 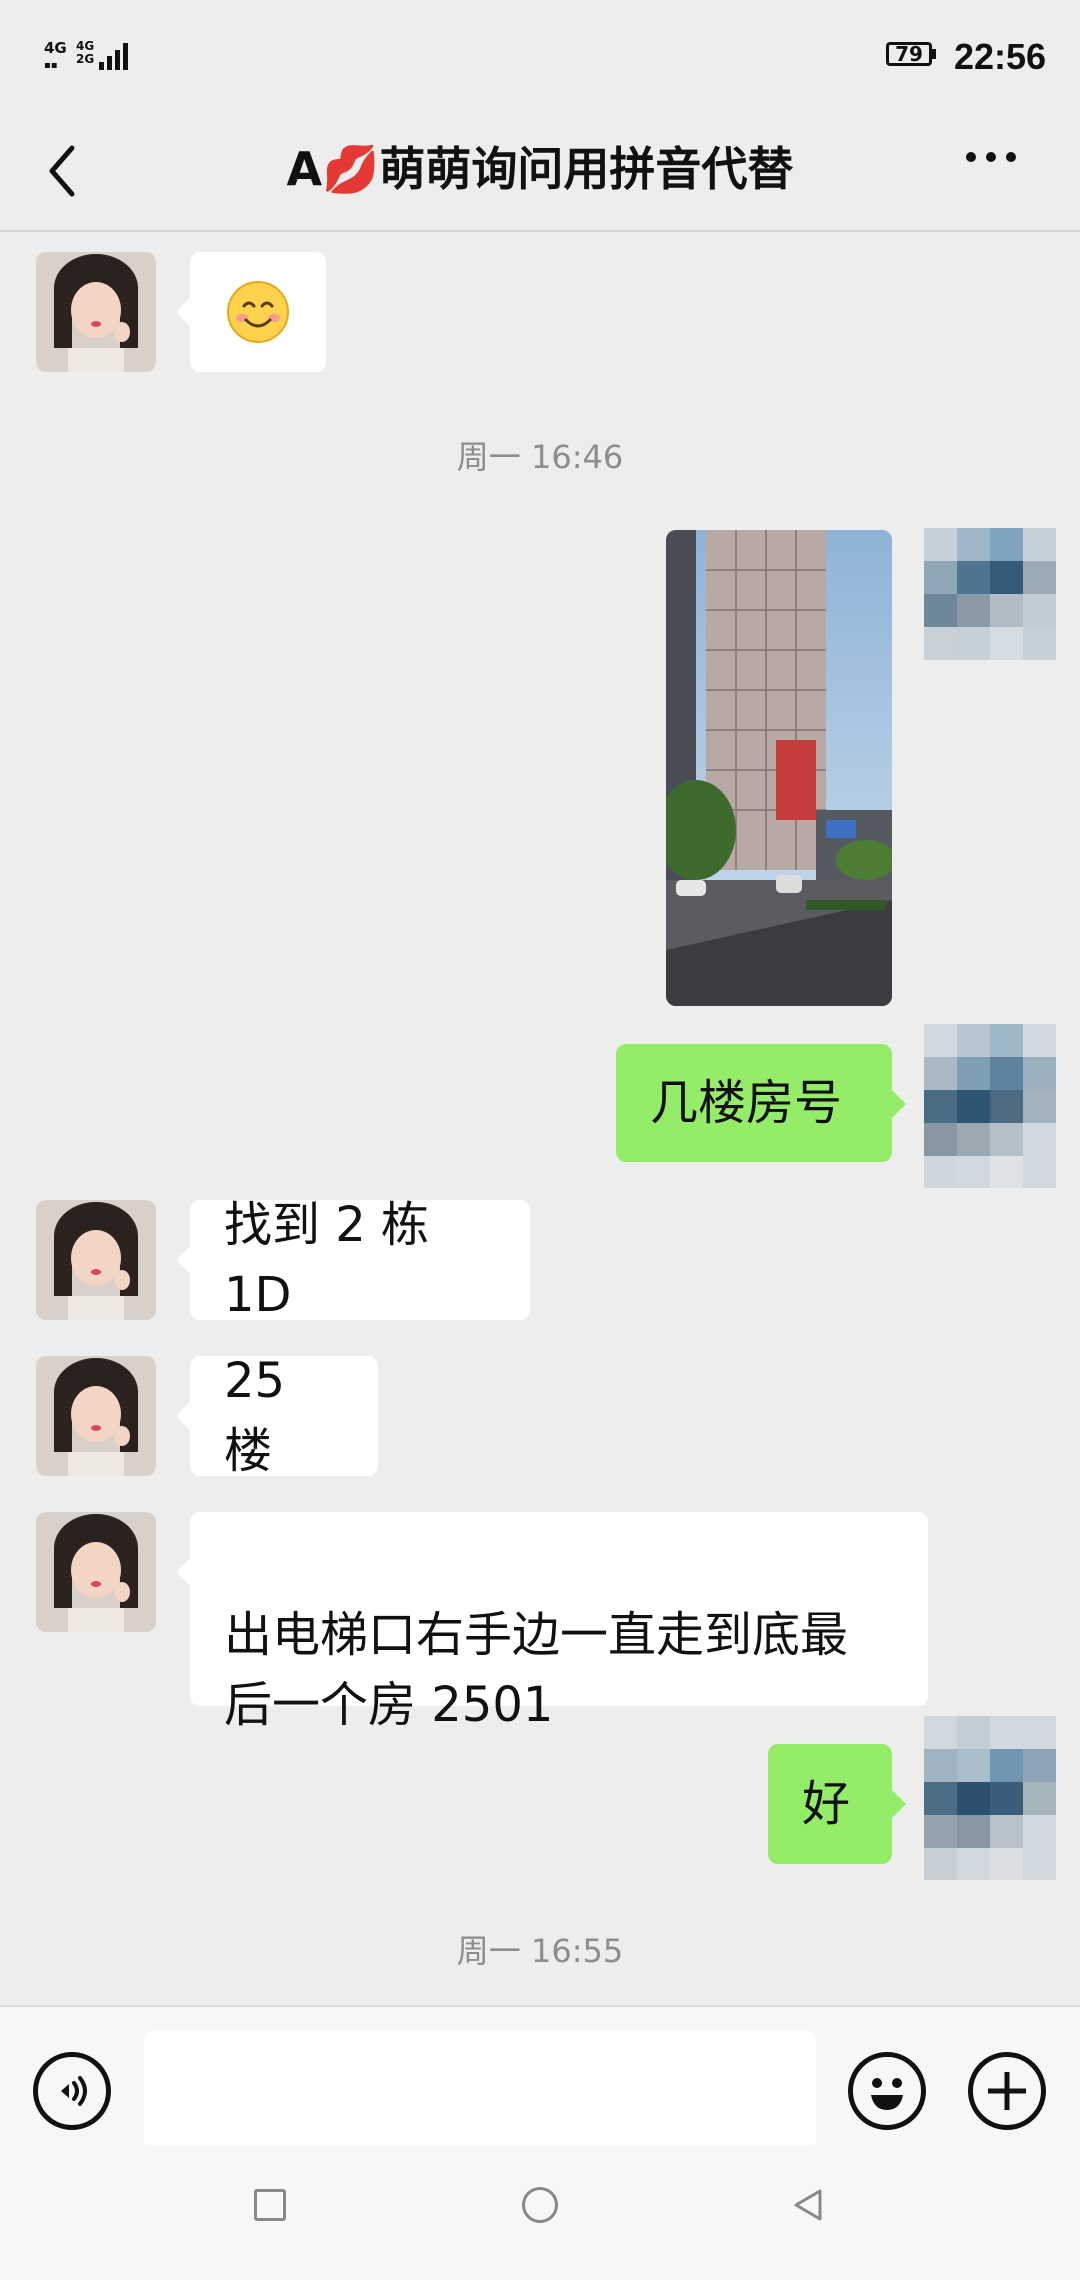 What do you see at coordinates (55, 48) in the screenshot?
I see `network-label-4g: 4G` at bounding box center [55, 48].